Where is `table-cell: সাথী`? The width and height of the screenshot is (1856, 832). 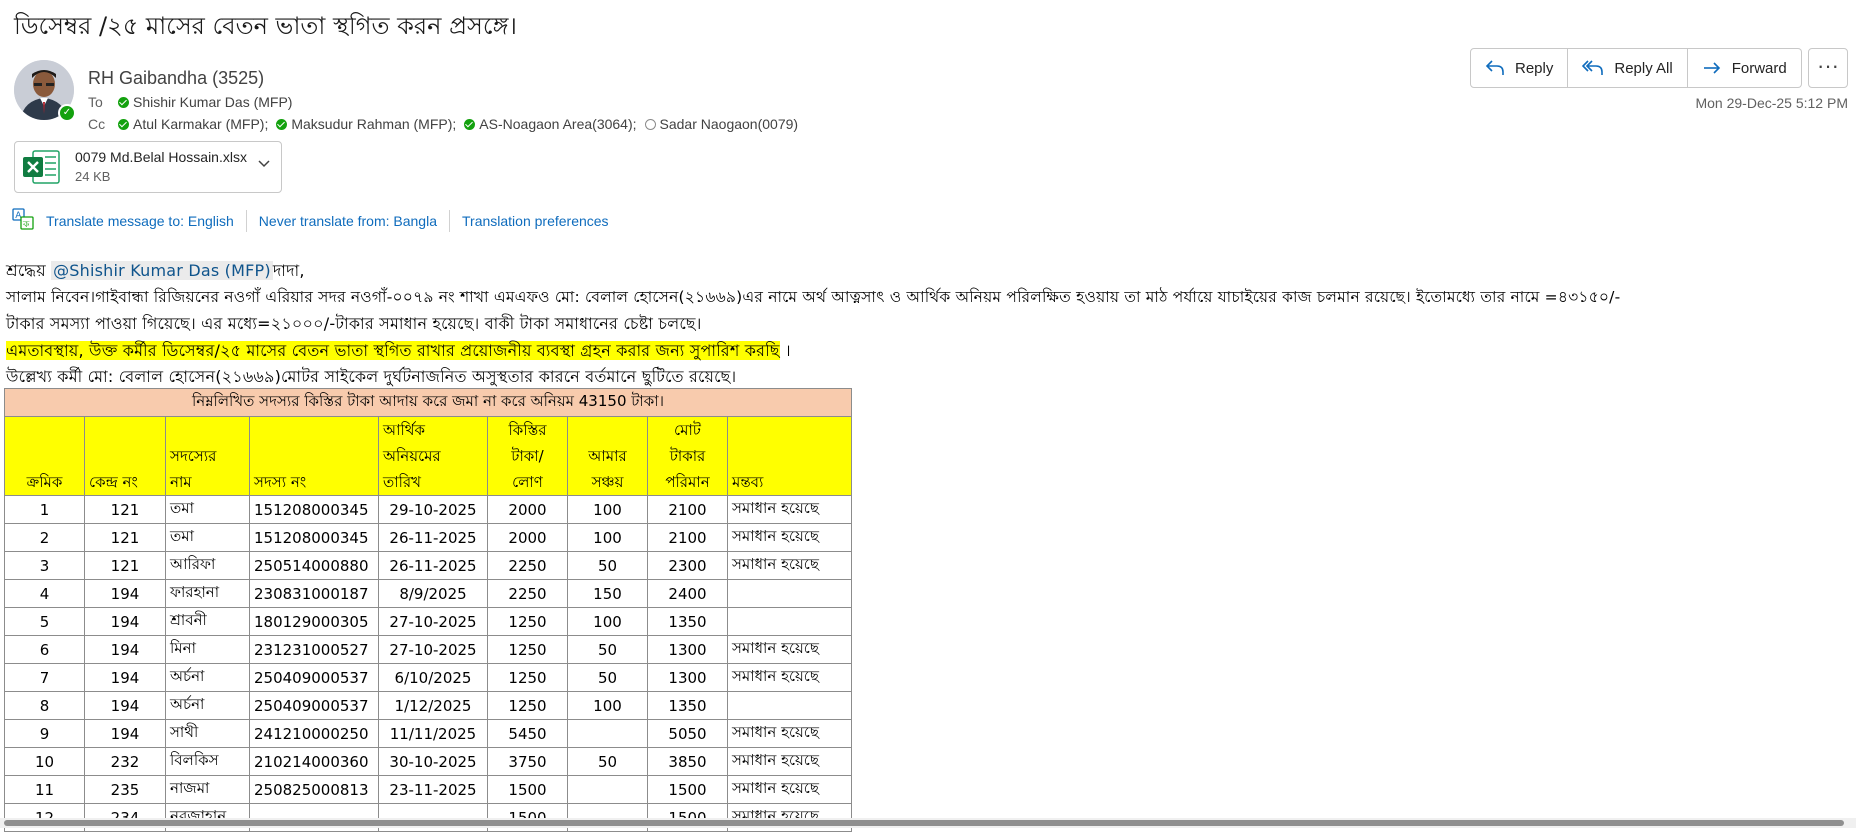
table-cell: সাথী is located at coordinates (207, 733).